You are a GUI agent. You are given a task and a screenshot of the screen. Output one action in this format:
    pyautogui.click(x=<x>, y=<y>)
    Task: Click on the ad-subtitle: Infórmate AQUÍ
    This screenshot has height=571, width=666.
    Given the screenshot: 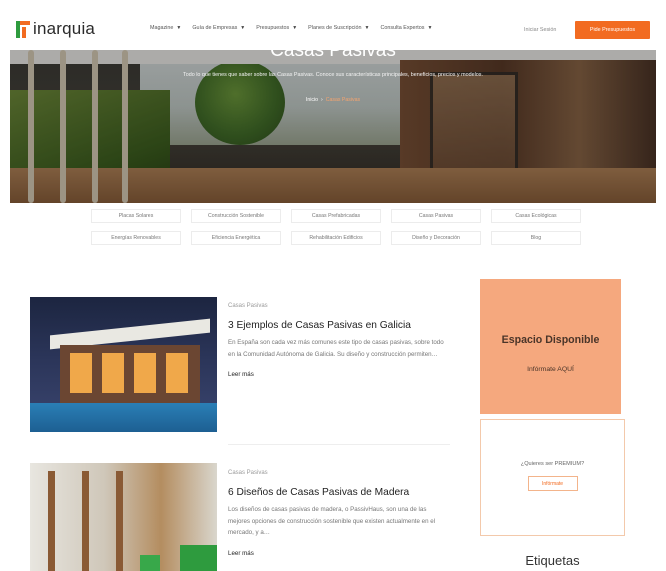 What is the action you would take?
    pyautogui.click(x=550, y=369)
    